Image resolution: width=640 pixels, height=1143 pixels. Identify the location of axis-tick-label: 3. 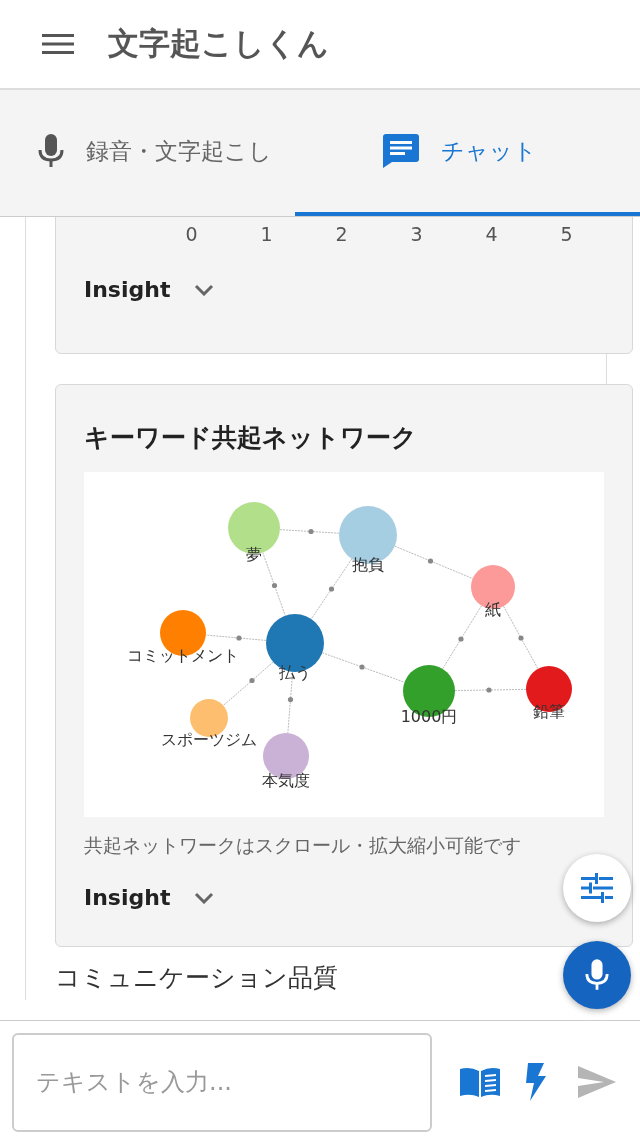
(416, 234).